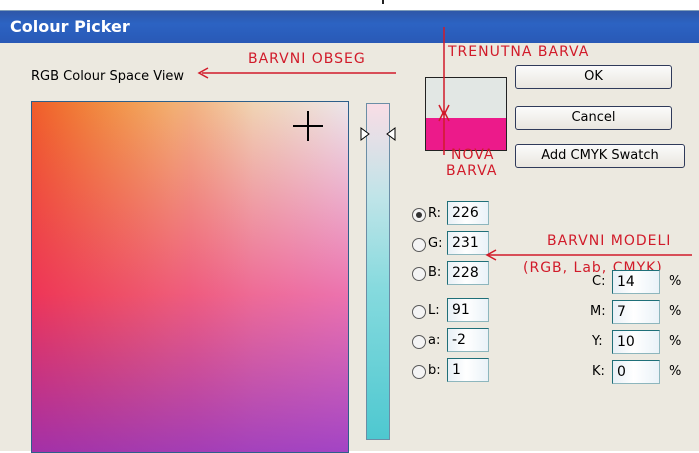  What do you see at coordinates (419, 245) in the screenshot?
I see `radio-icon-g` at bounding box center [419, 245].